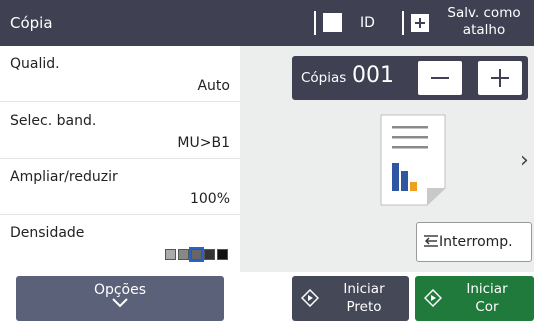 Image resolution: width=534 pixels, height=321 pixels. What do you see at coordinates (35, 64) in the screenshot?
I see `setting-label: Qualid.` at bounding box center [35, 64].